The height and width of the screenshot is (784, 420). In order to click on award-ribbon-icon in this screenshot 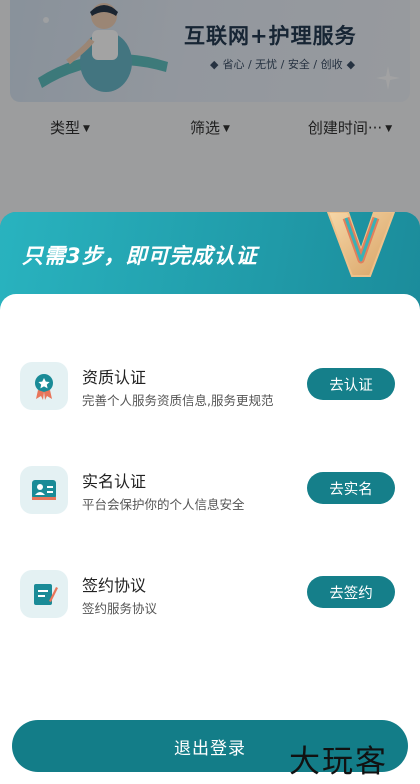, I will do `click(44, 386)`.